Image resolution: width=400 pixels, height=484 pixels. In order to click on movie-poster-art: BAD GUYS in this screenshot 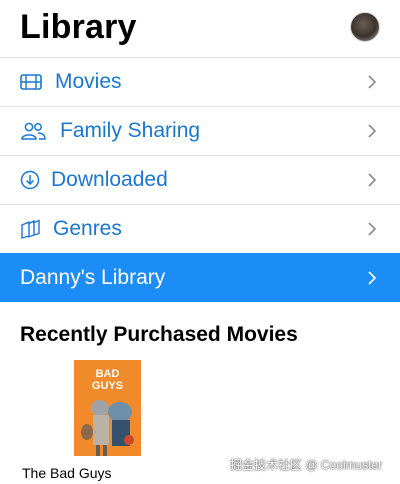, I will do `click(107, 408)`.